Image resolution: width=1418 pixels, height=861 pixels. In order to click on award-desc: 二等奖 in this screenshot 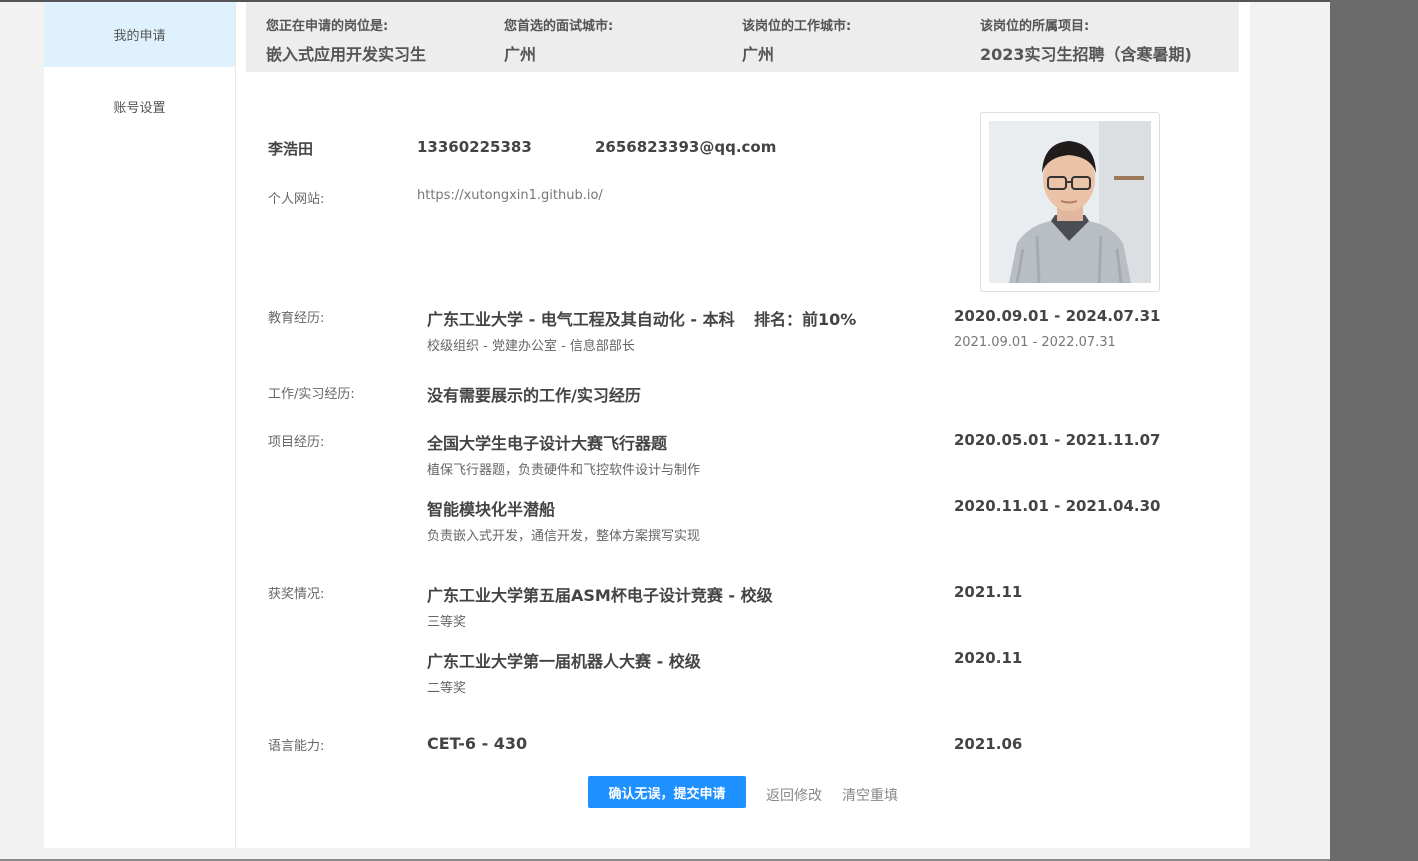, I will do `click(447, 688)`.